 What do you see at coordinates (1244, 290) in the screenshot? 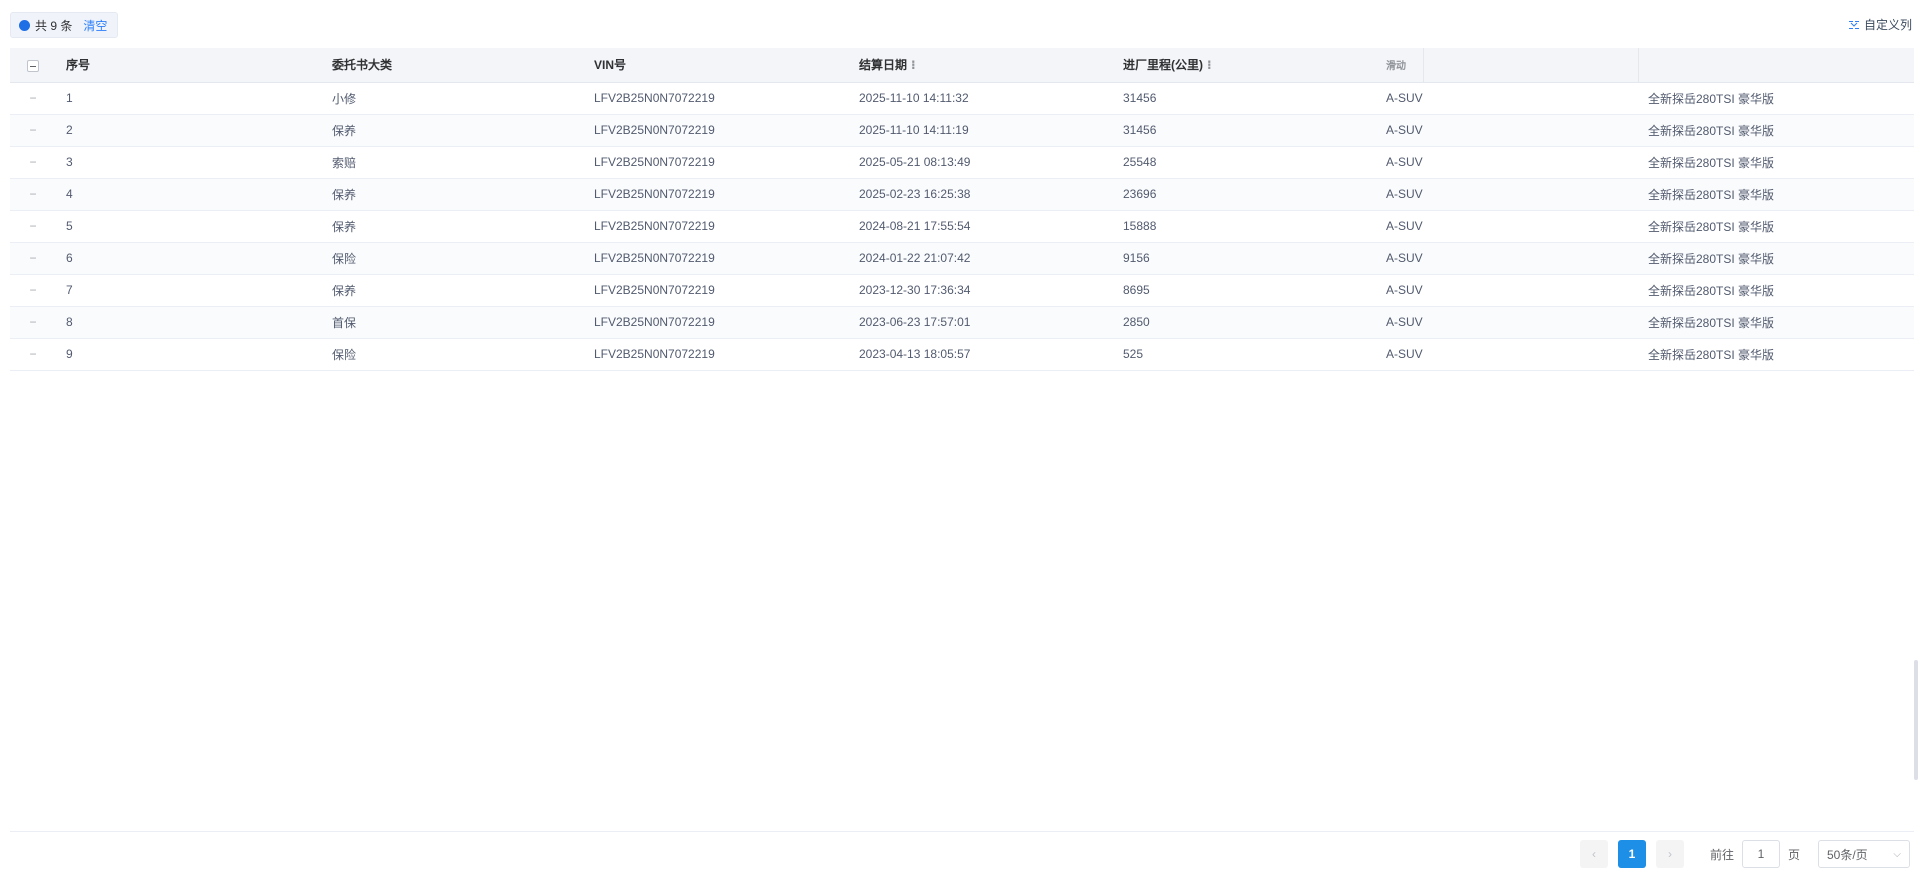
I see `cell-mileage: 8695` at bounding box center [1244, 290].